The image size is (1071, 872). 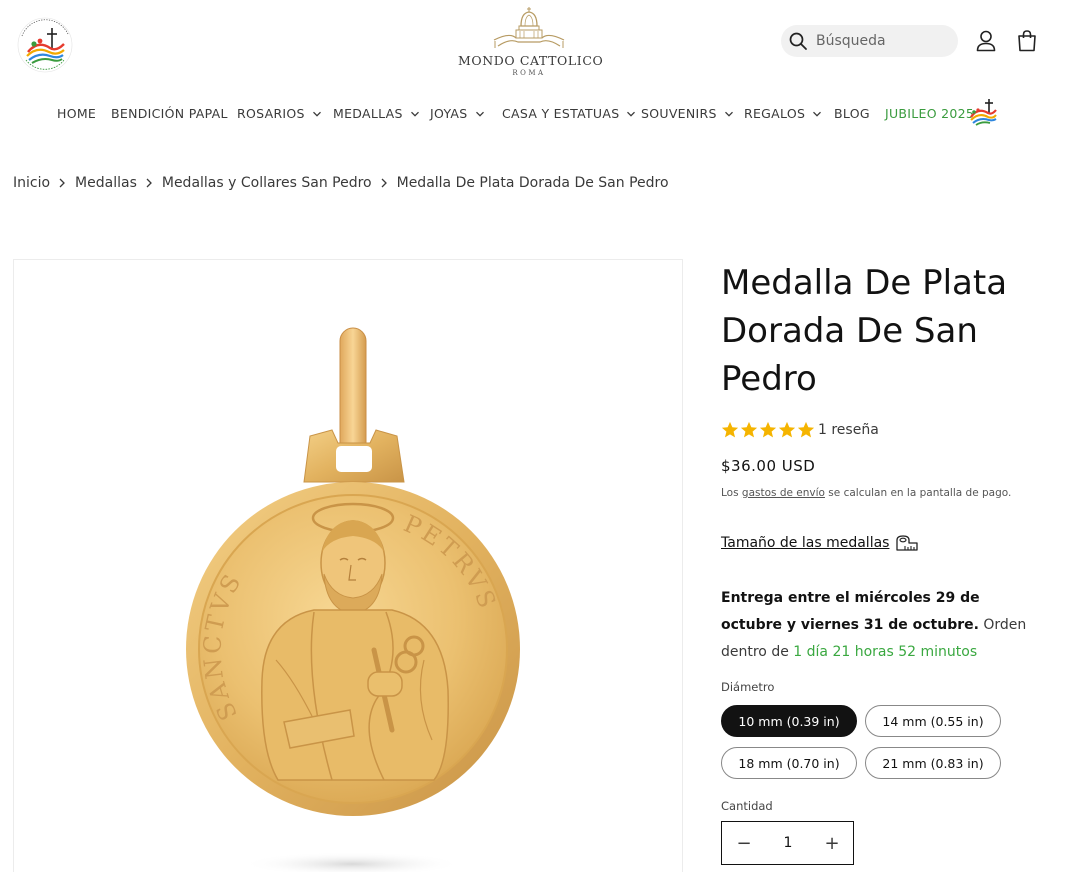 I want to click on nav-label: SOUVENIRS, so click(x=679, y=113).